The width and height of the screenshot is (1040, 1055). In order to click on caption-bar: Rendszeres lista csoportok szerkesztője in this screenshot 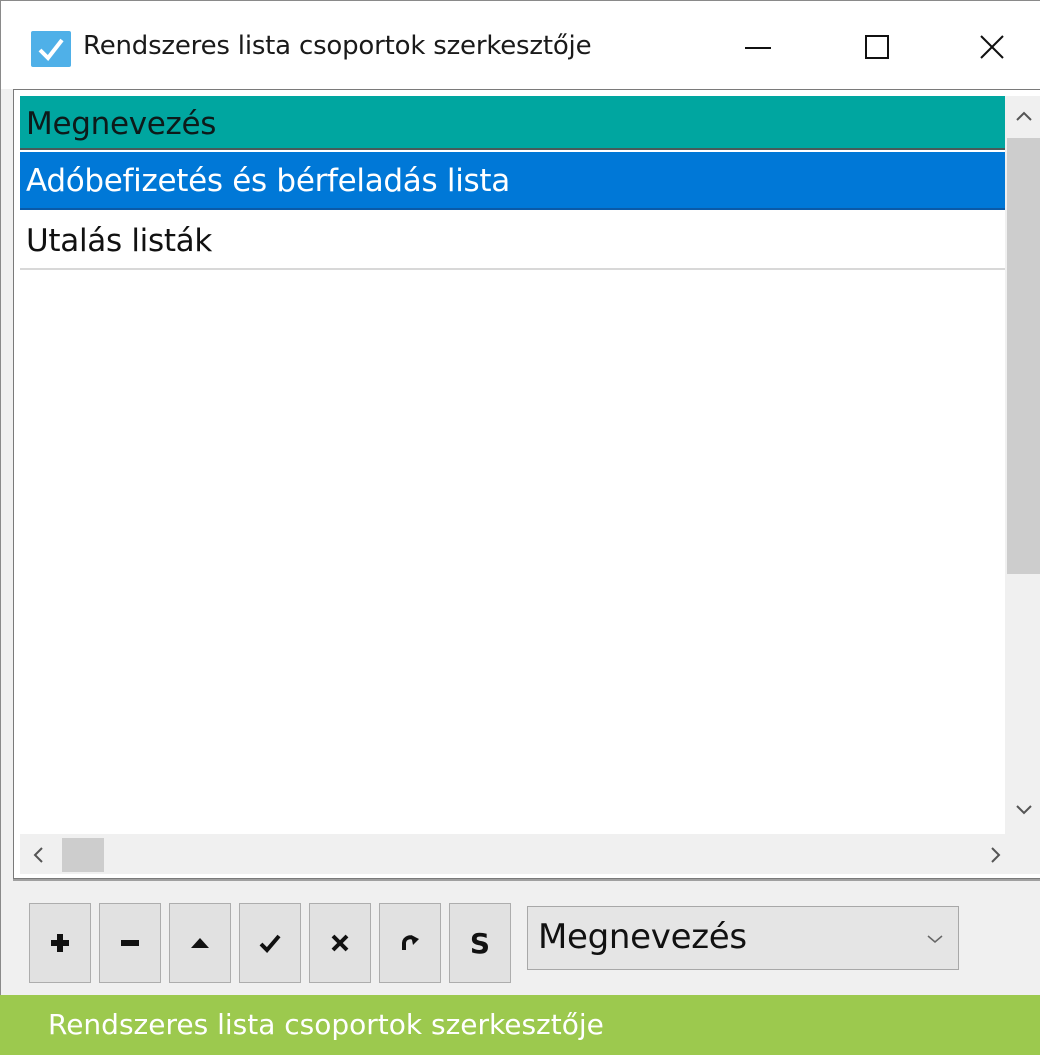, I will do `click(520, 1025)`.